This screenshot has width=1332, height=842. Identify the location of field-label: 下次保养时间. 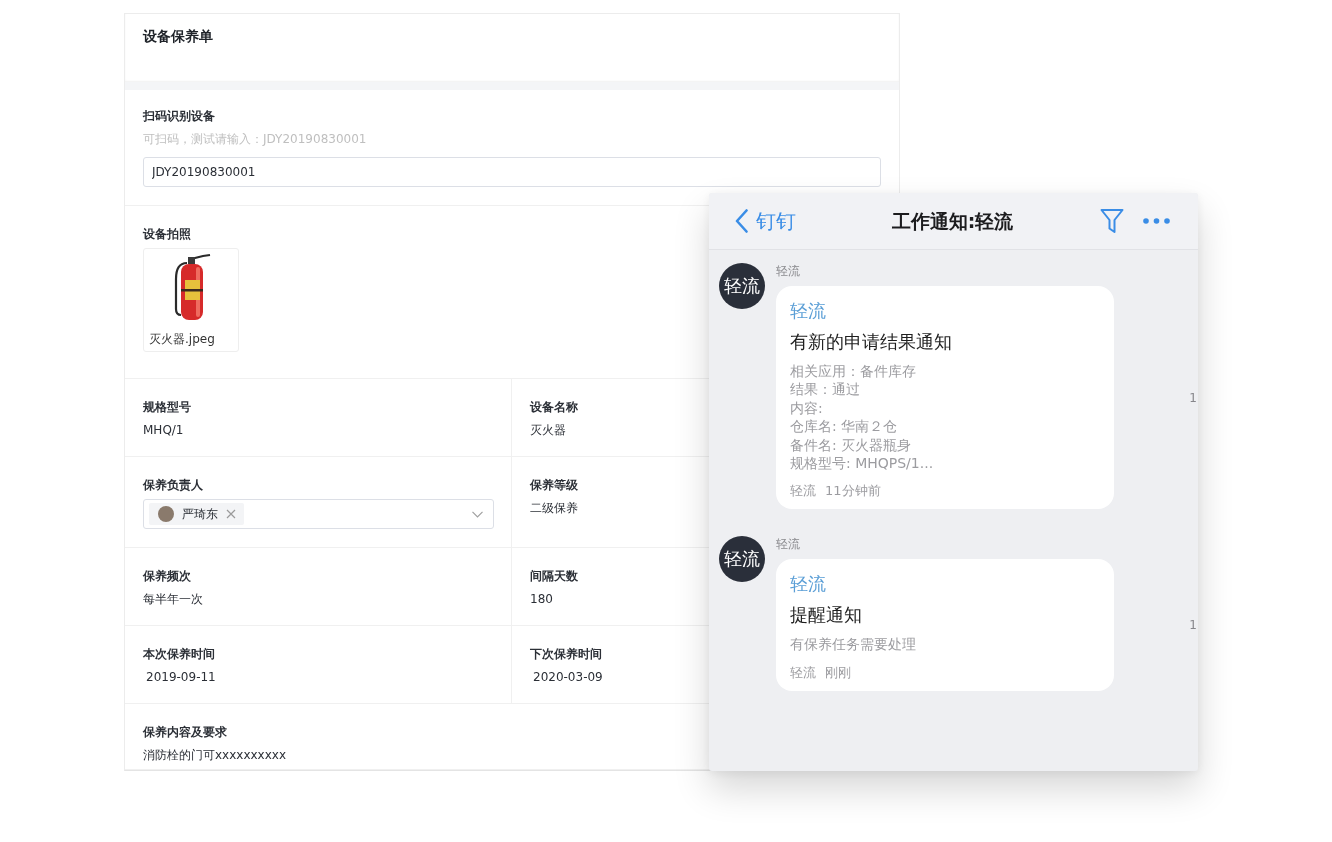
(566, 654).